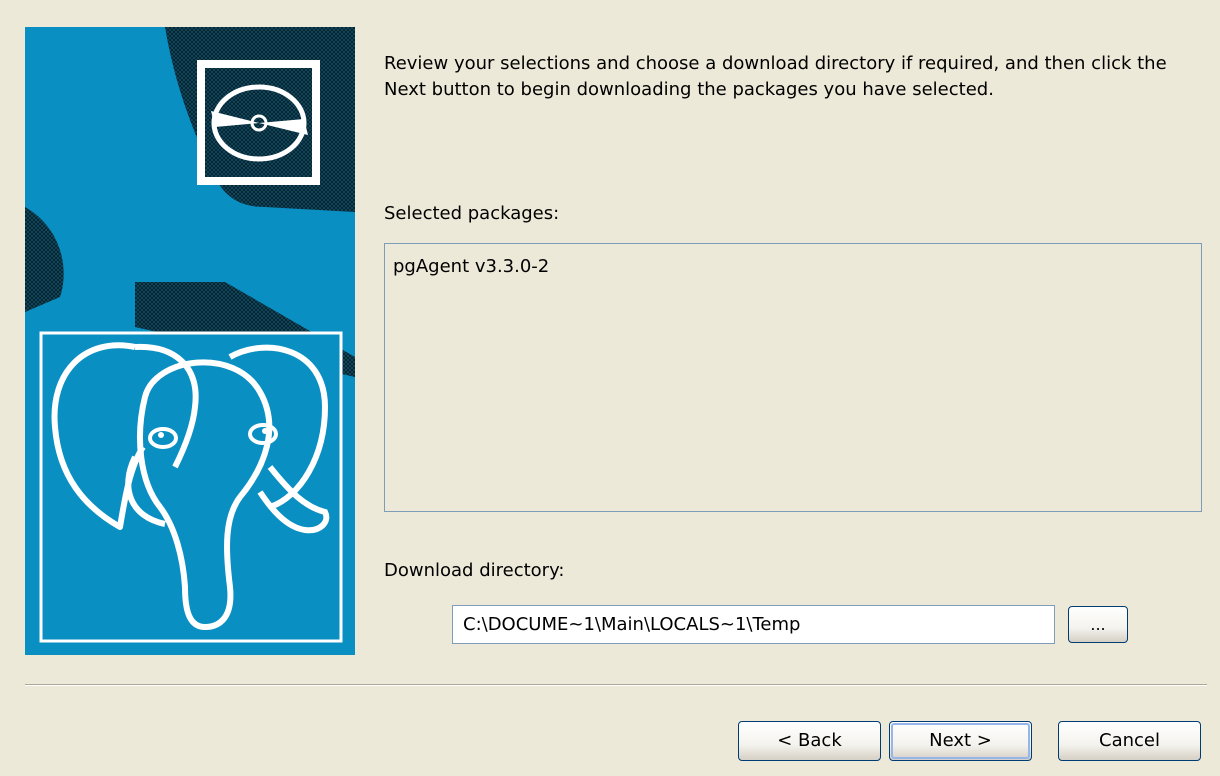 Image resolution: width=1220 pixels, height=776 pixels. What do you see at coordinates (474, 570) in the screenshot?
I see `download-directory-label: Download directory:` at bounding box center [474, 570].